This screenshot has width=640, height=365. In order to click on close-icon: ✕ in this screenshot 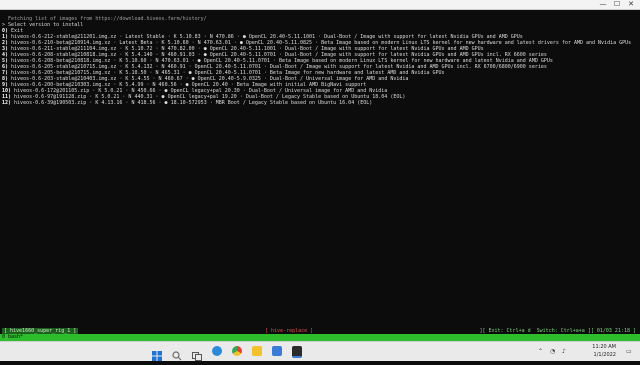, I will do `click(631, 4)`.